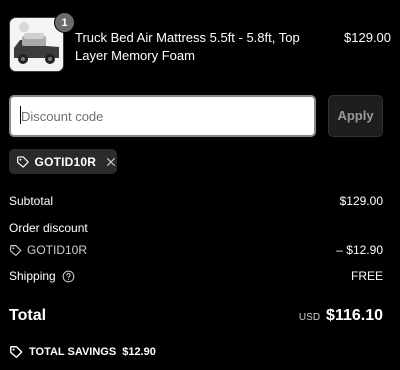  What do you see at coordinates (196, 276) in the screenshot?
I see `shipping-row: Shipping FREE` at bounding box center [196, 276].